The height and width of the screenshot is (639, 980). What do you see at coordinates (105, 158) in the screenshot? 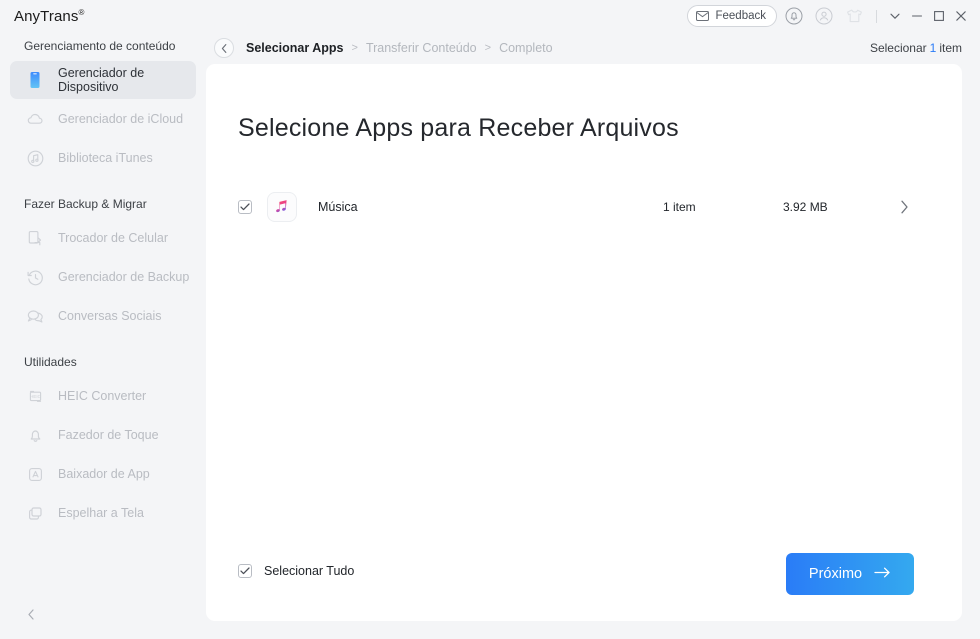
I see `sidebar-item-label: Biblioteca iTunes` at bounding box center [105, 158].